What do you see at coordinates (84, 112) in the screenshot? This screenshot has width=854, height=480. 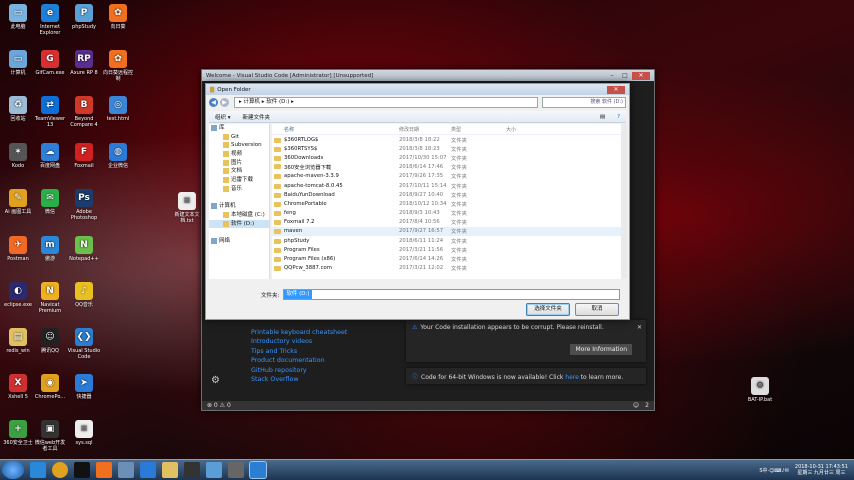 I see `desktop-icon: B Beyond Compare 4` at bounding box center [84, 112].